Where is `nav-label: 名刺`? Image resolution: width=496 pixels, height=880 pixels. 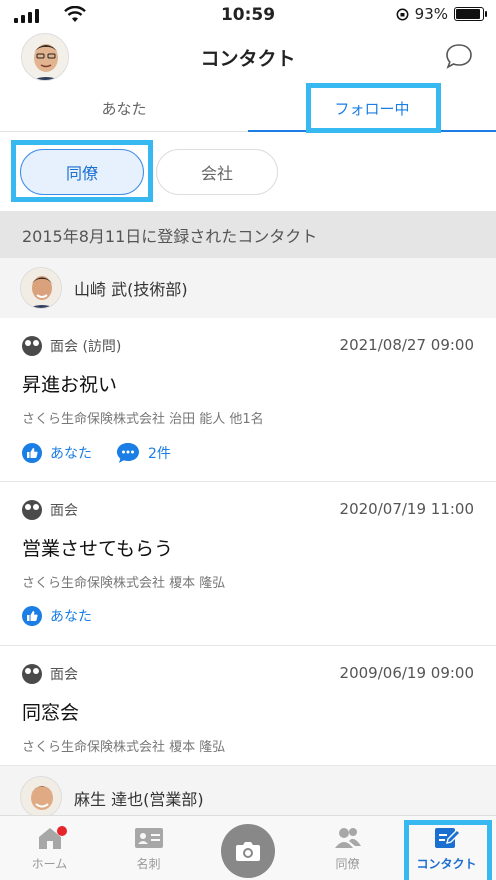
nav-label: 名刺 is located at coordinates (148, 864).